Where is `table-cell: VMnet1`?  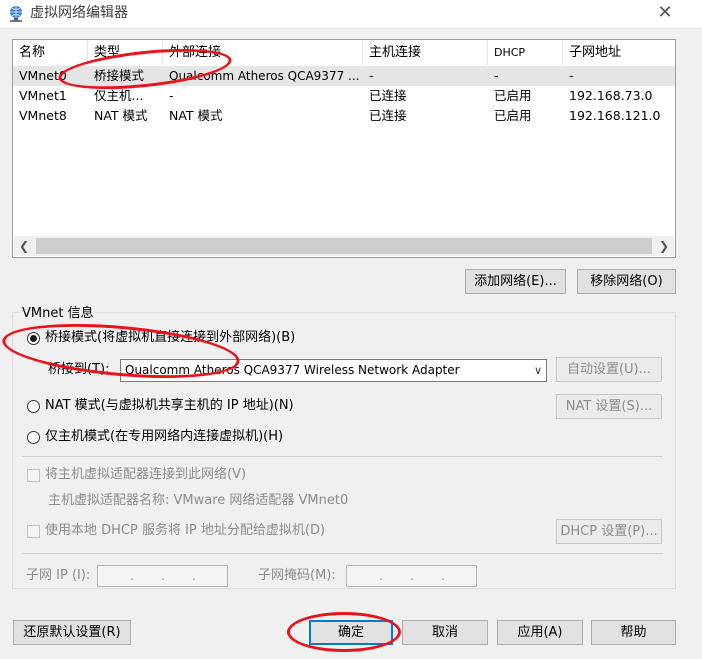 table-cell: VMnet1 is located at coordinates (43, 95).